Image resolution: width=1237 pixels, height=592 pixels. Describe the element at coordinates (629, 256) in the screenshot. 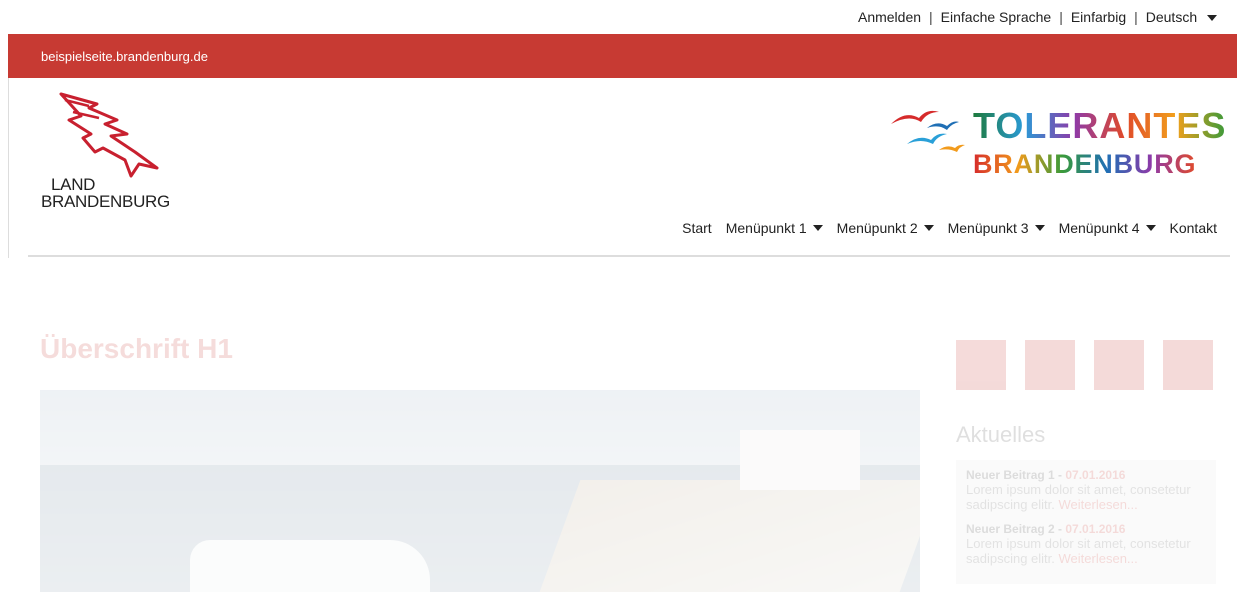

I see `header-divider` at that location.